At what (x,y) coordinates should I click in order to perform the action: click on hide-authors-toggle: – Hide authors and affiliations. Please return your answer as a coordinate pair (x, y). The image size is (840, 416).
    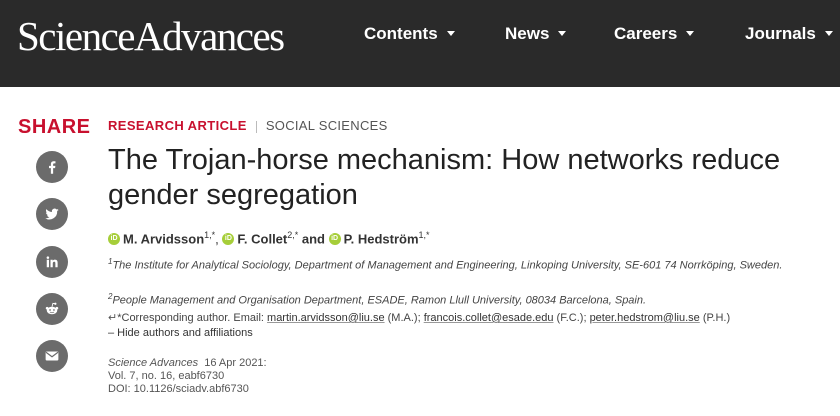
    Looking at the image, I should click on (180, 333).